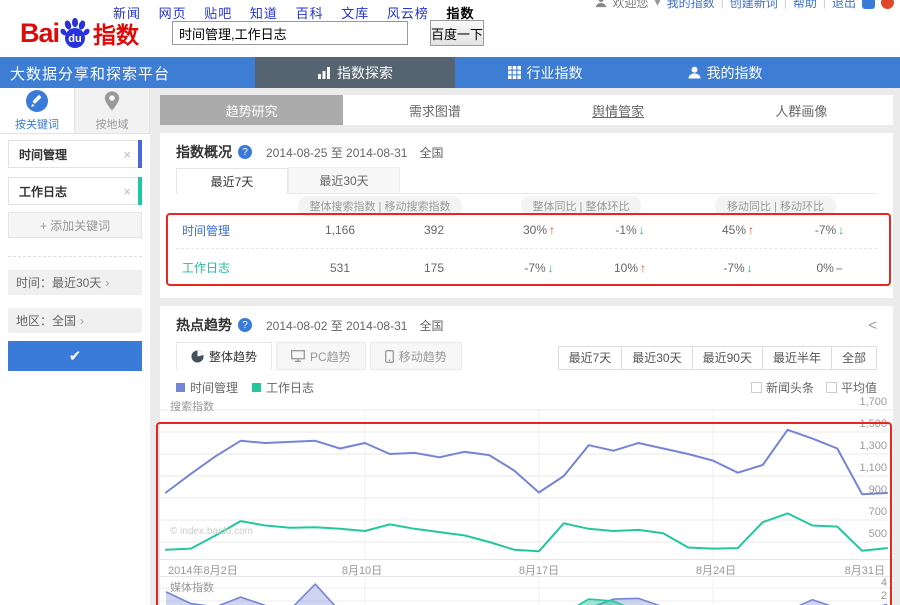 This screenshot has height=605, width=900. What do you see at coordinates (600, 4) in the screenshot?
I see `user-icon` at bounding box center [600, 4].